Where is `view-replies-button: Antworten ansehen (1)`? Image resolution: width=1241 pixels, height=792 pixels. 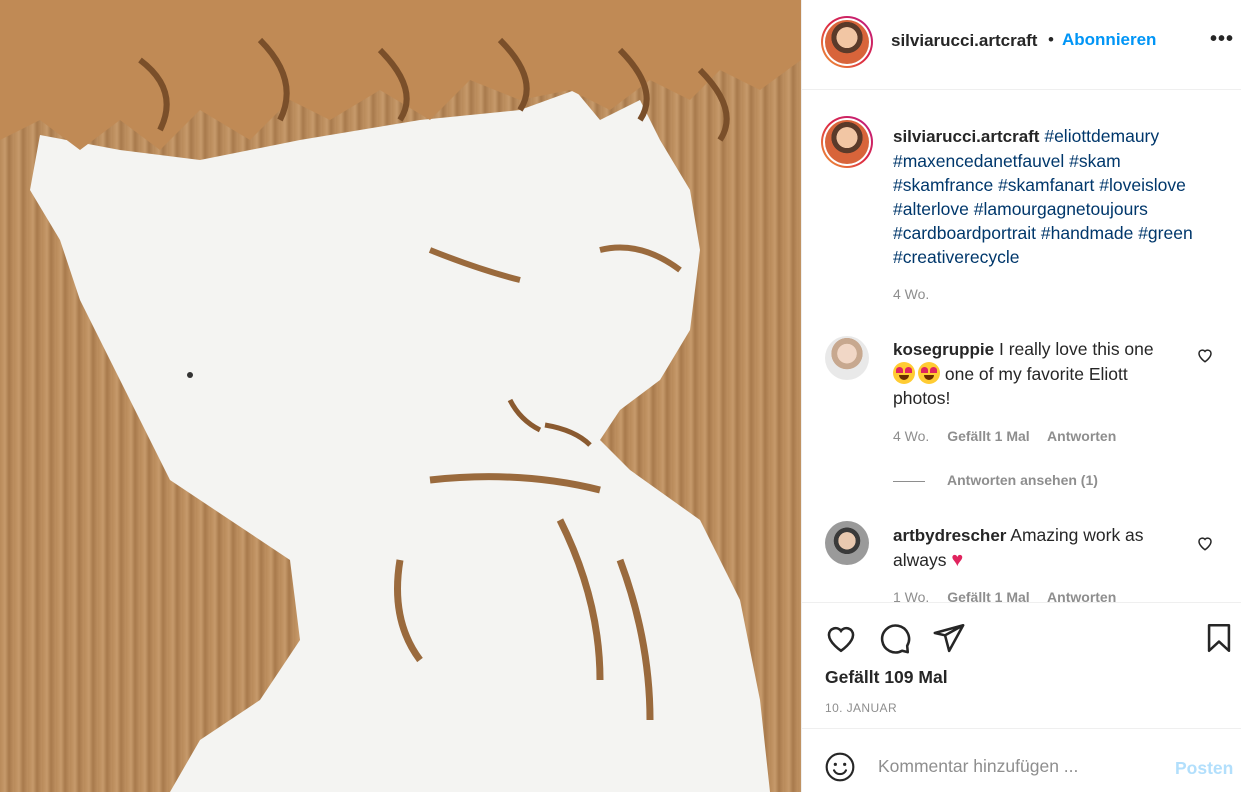 view-replies-button: Antworten ansehen (1) is located at coordinates (995, 480).